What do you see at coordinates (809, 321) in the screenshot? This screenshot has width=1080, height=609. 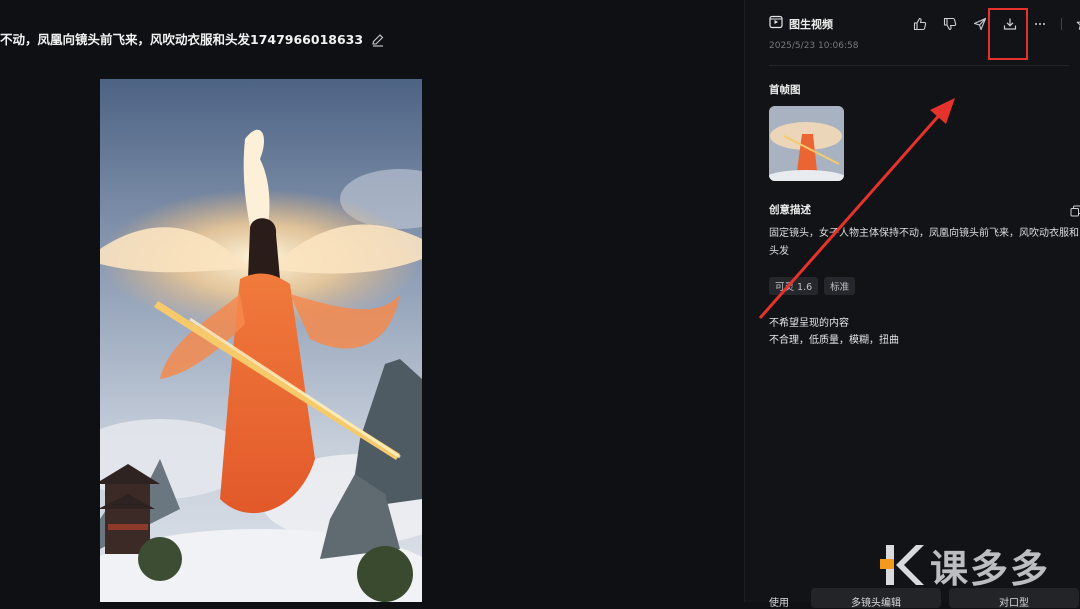 I see `negative-prompt-label: 不希望呈现的内容` at bounding box center [809, 321].